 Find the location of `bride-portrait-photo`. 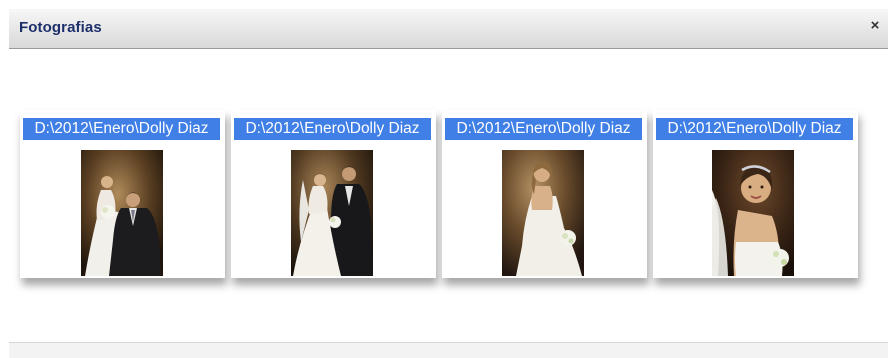

bride-portrait-photo is located at coordinates (543, 213).